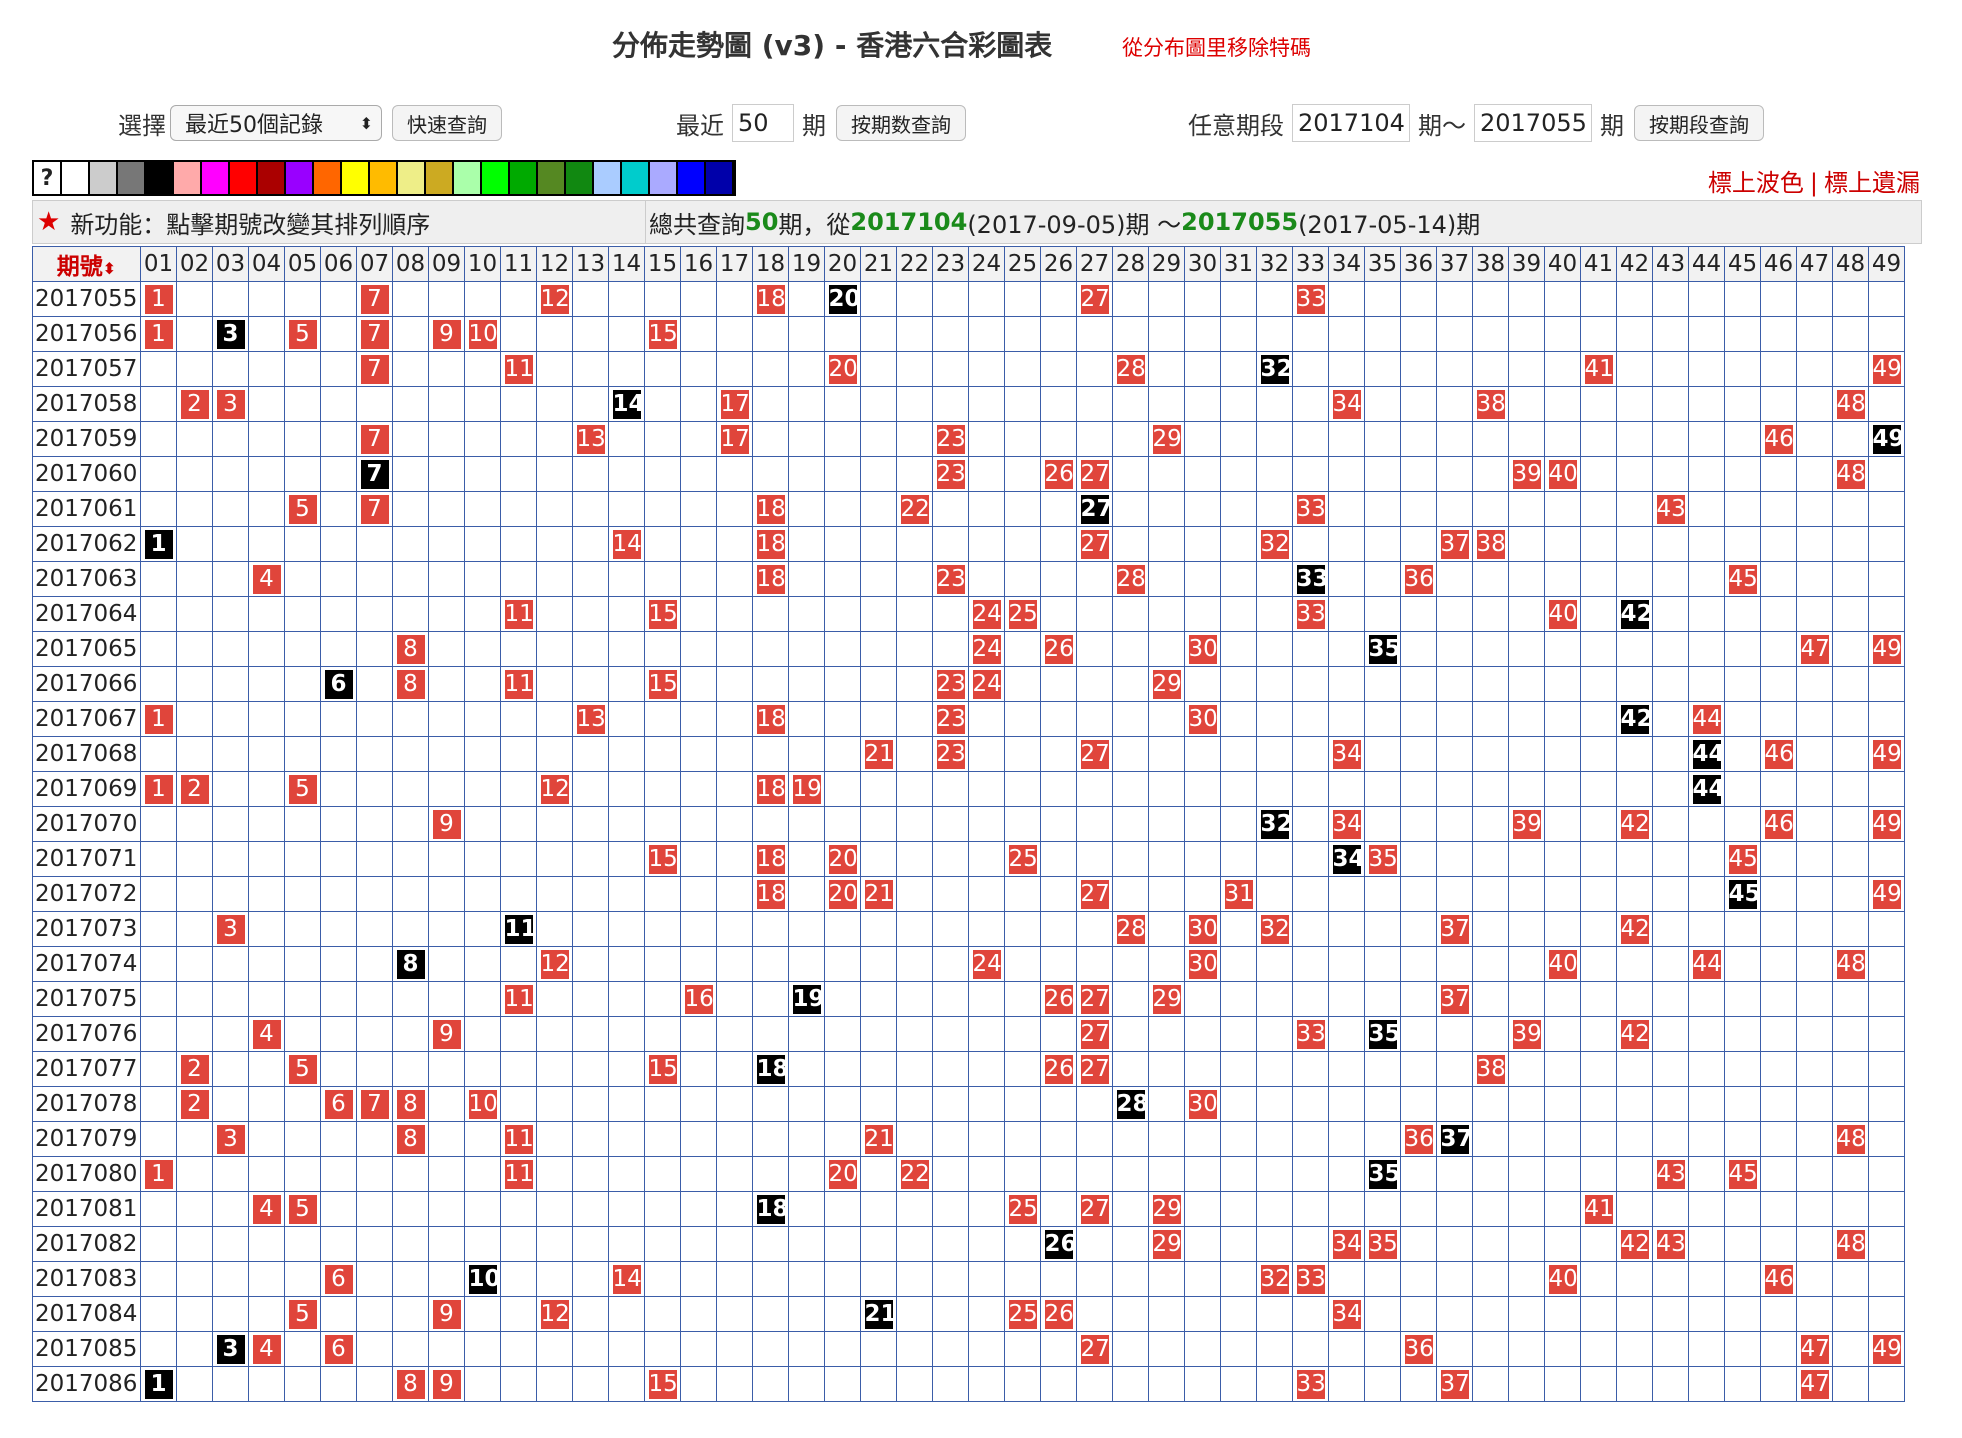  What do you see at coordinates (447, 123) in the screenshot?
I see `quick-query-button: 快速查詢` at bounding box center [447, 123].